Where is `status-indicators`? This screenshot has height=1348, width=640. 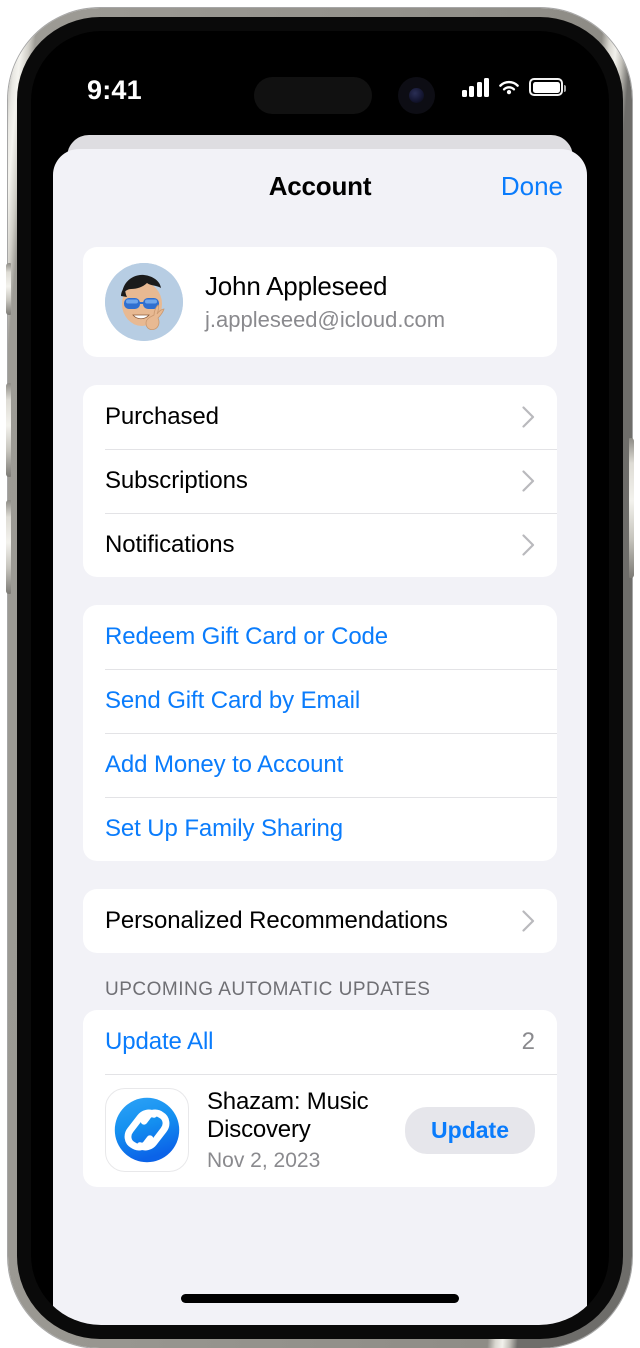
status-indicators is located at coordinates (513, 87).